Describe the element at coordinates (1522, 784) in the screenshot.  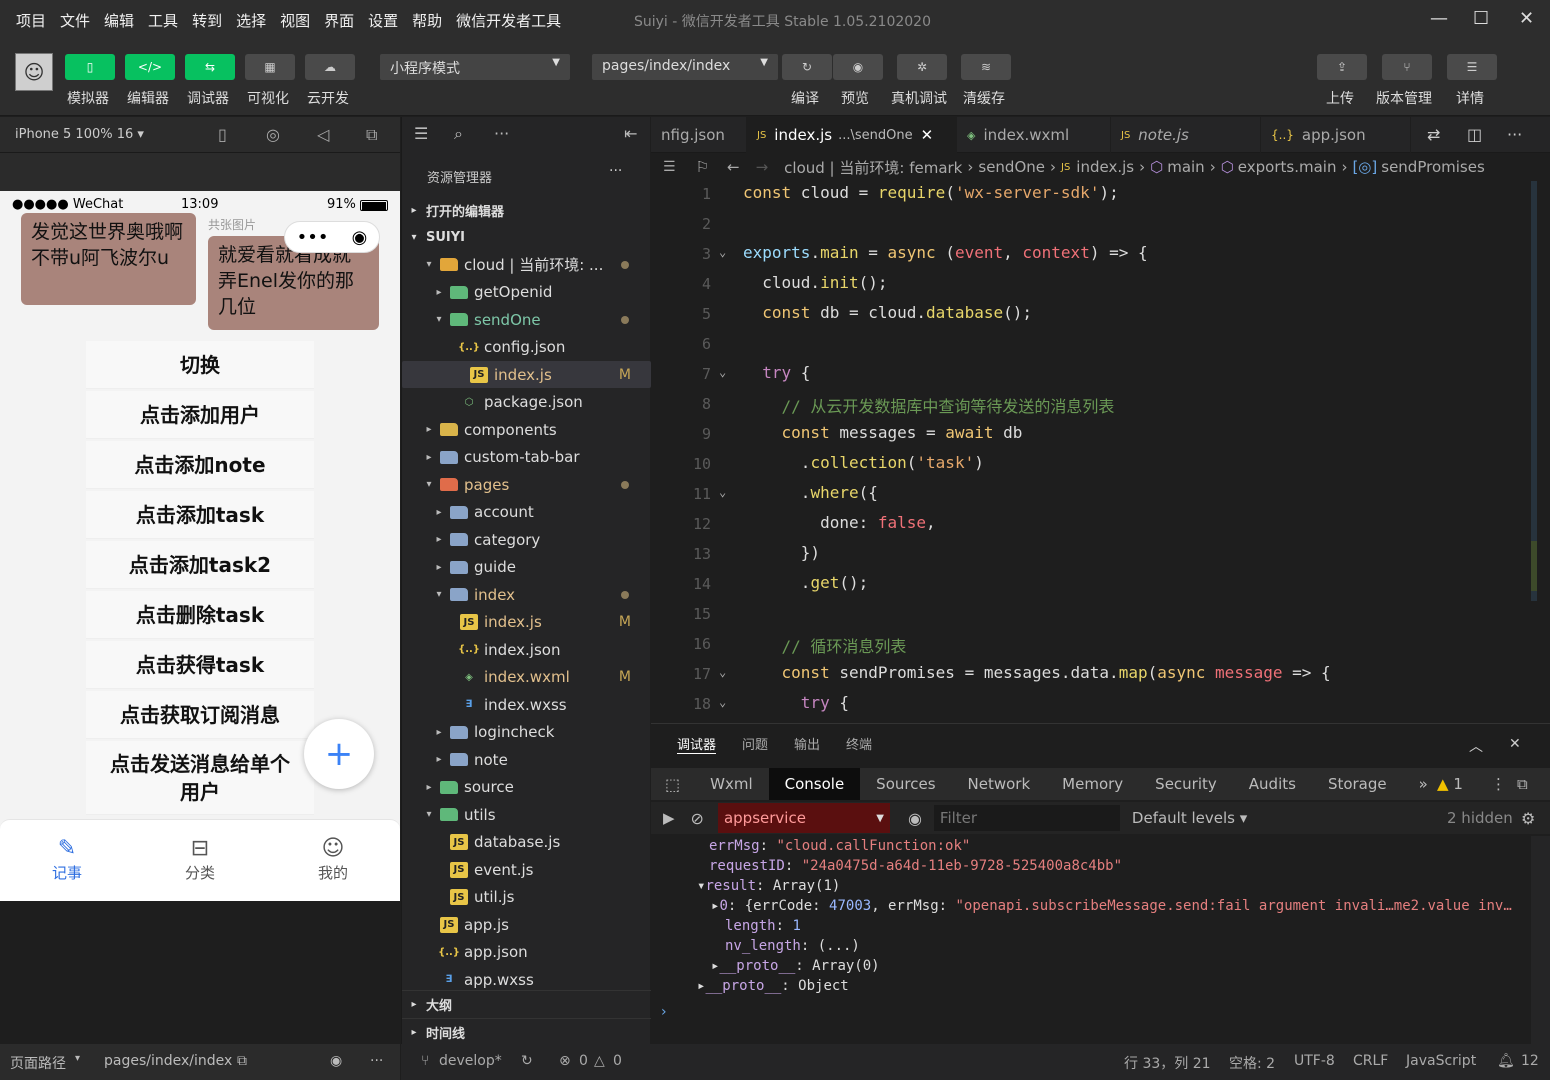
I see `undock-icon: ⧉` at that location.